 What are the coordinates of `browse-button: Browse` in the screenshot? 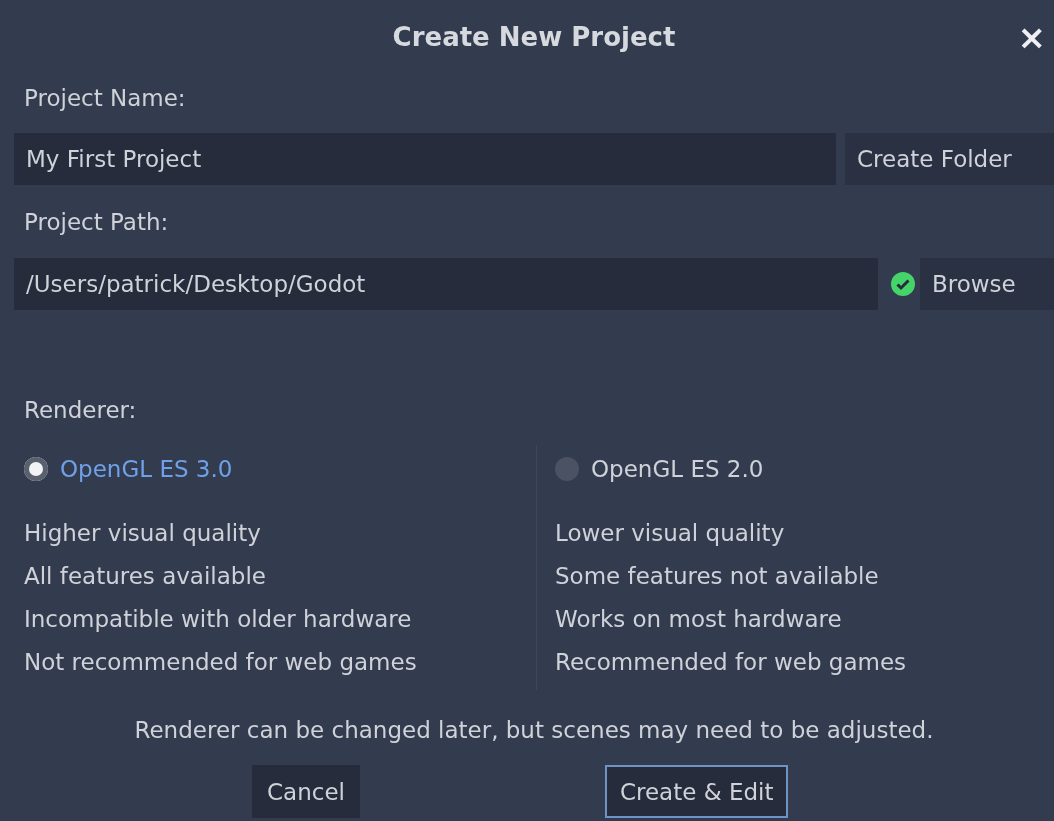 It's located at (987, 284).